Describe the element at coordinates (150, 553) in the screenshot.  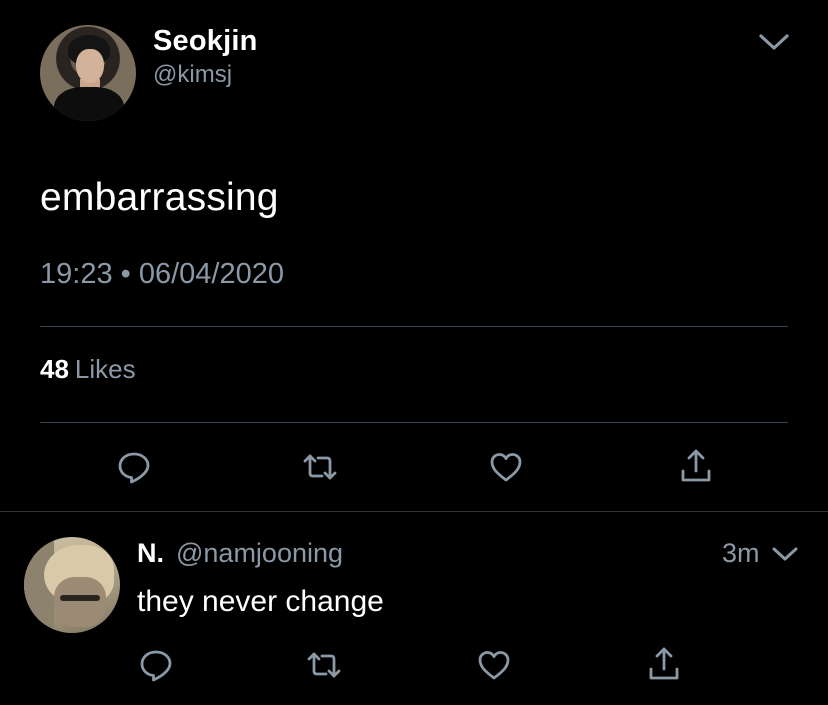
I see `display-name: N.` at that location.